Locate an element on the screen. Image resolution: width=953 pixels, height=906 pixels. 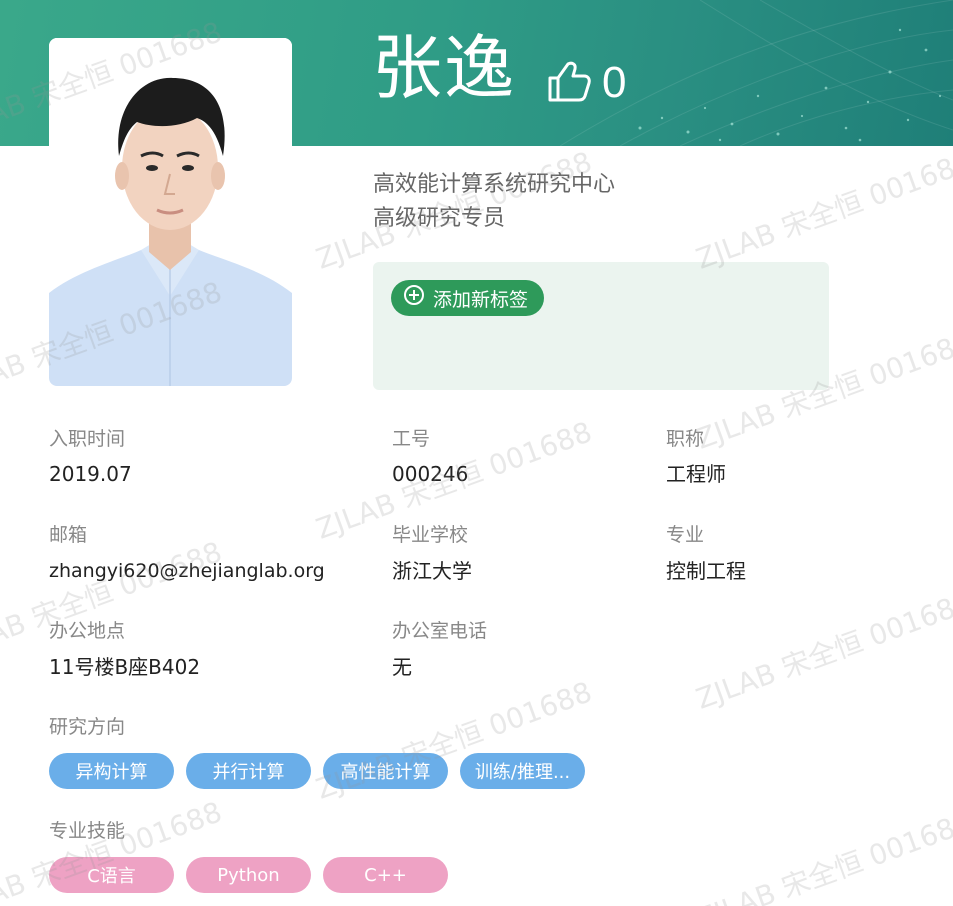
job-title-label: 职称 is located at coordinates (685, 439).